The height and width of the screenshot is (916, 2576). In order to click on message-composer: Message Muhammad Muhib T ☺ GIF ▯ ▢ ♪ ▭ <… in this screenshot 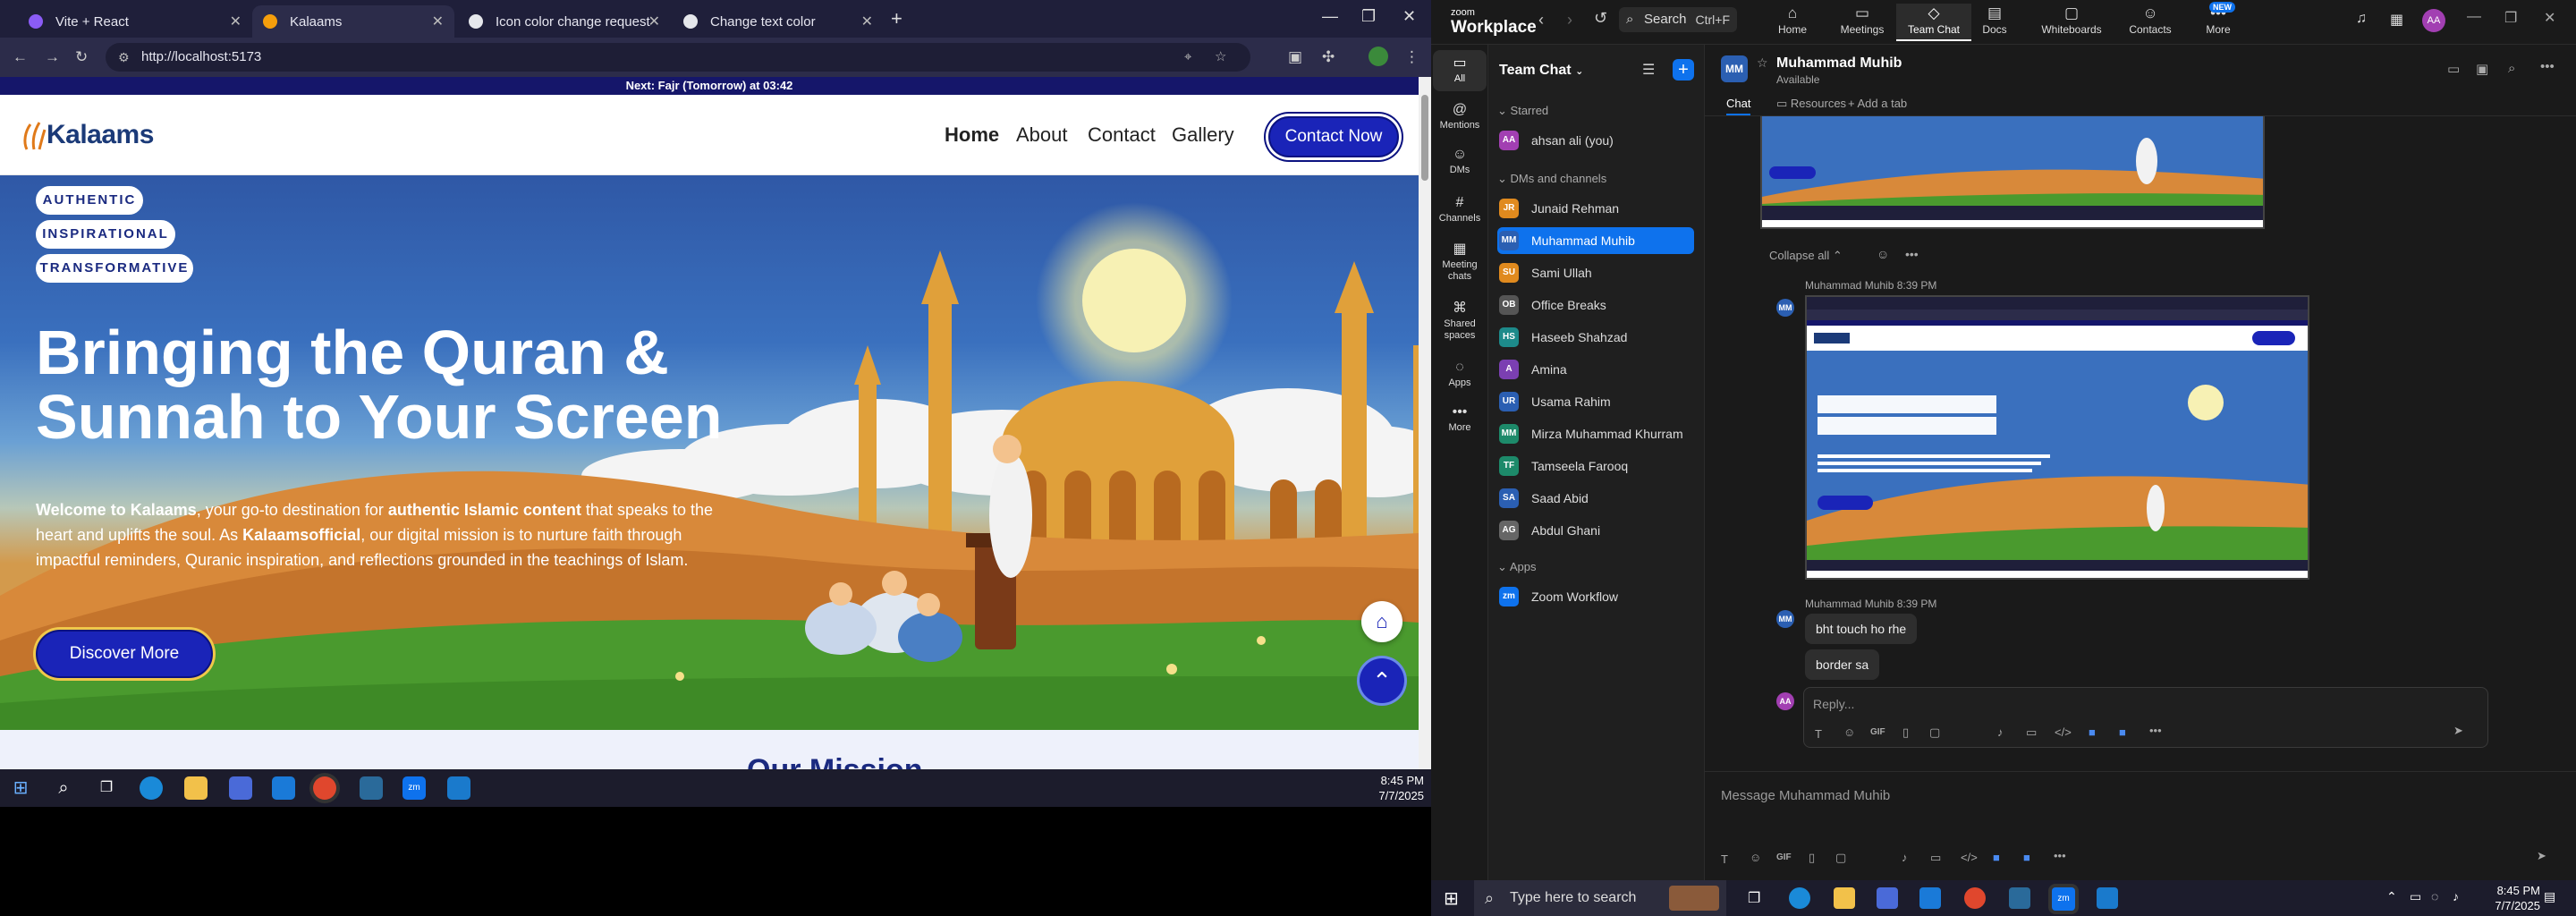, I will do `click(2140, 825)`.